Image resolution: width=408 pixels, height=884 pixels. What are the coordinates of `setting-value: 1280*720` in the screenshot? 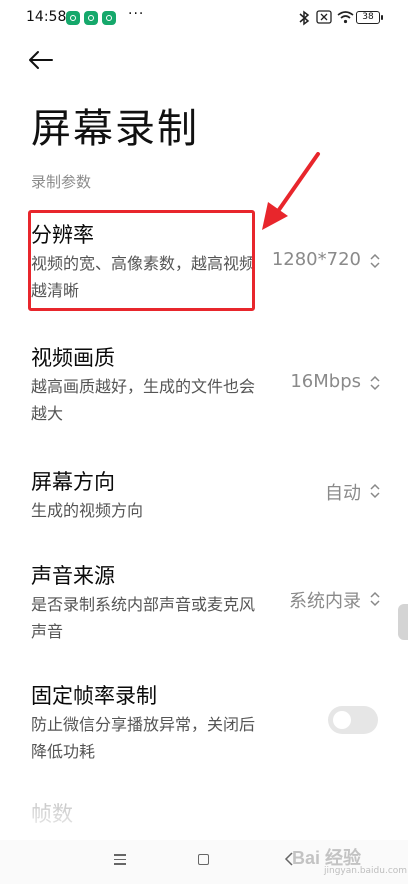 It's located at (316, 259).